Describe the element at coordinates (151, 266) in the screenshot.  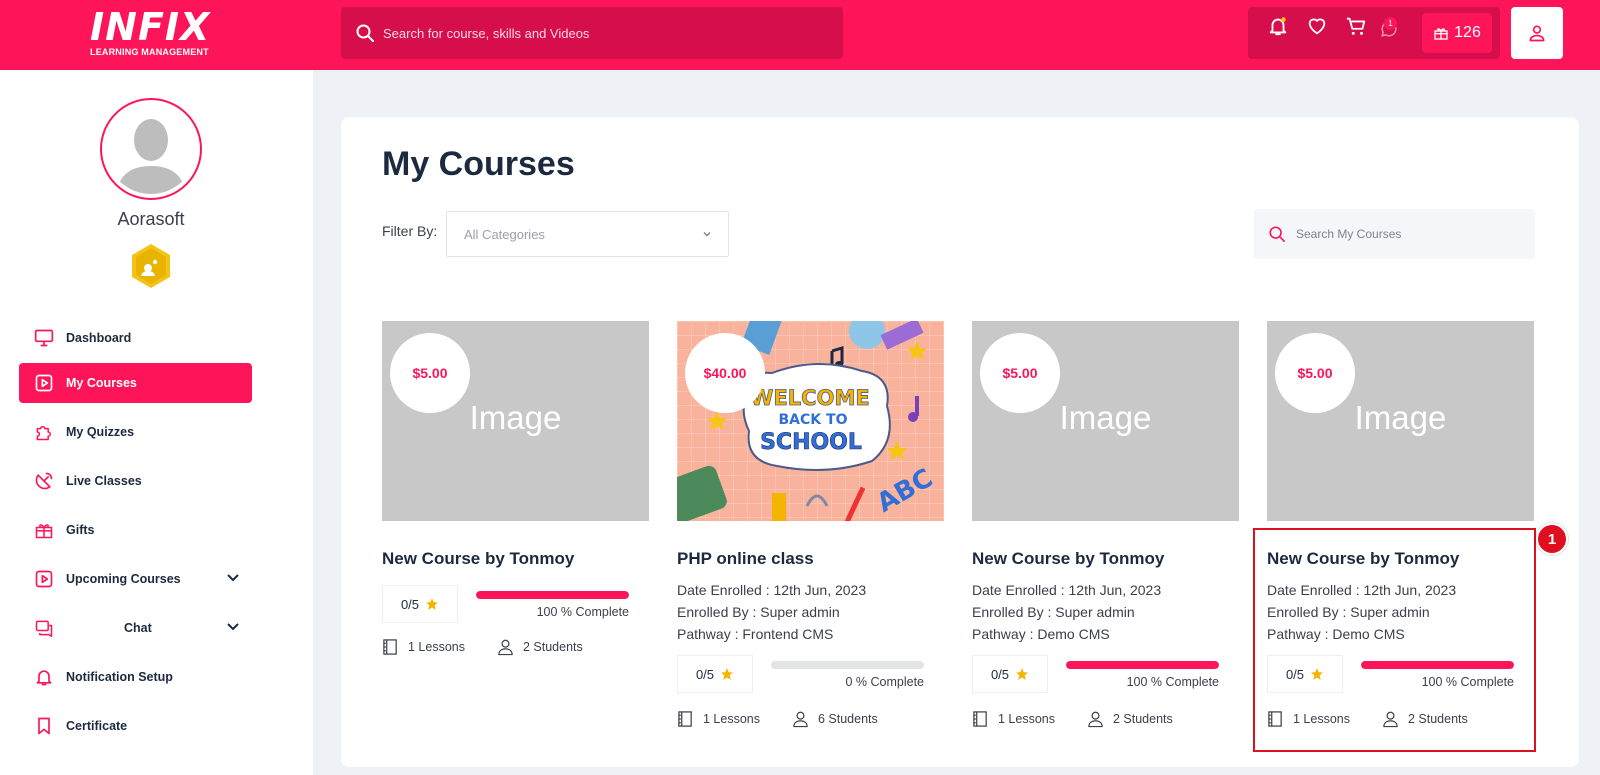
I see `level-badge-icon` at that location.